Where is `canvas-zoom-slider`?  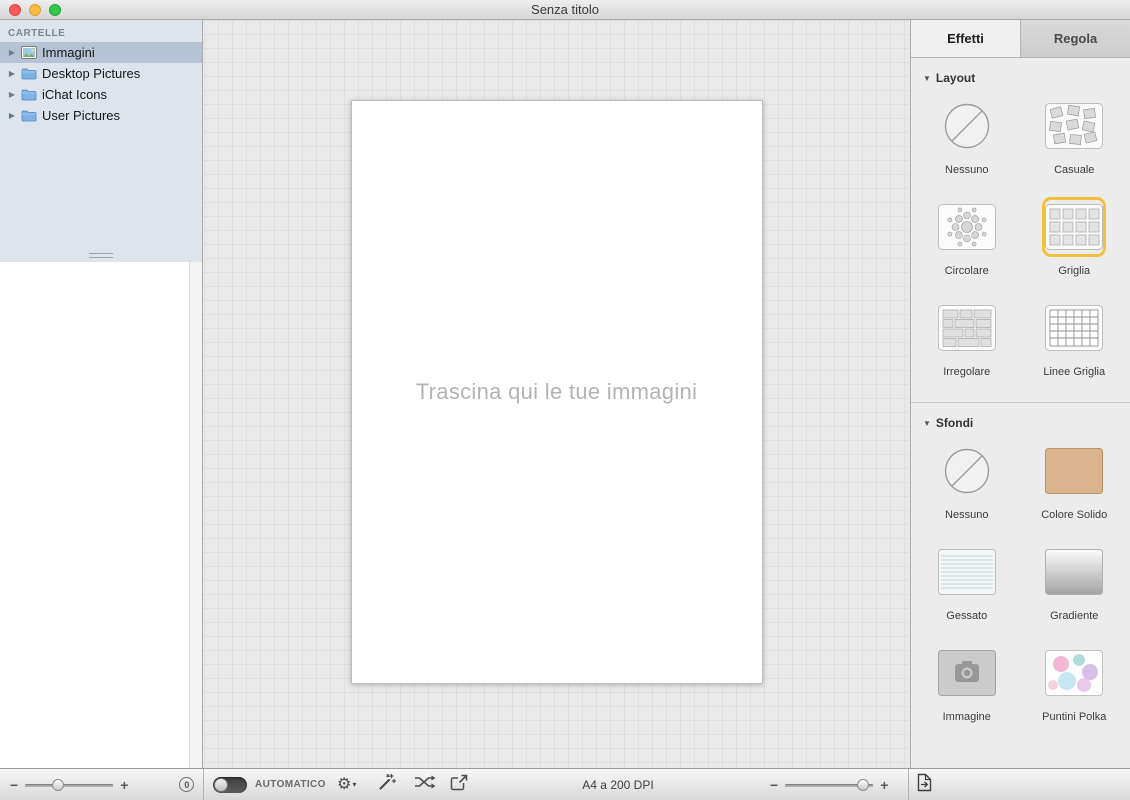 canvas-zoom-slider is located at coordinates (69, 784).